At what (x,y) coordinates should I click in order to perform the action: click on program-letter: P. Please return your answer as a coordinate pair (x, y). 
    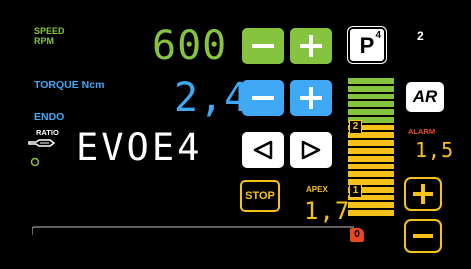
    Looking at the image, I should click on (367, 45).